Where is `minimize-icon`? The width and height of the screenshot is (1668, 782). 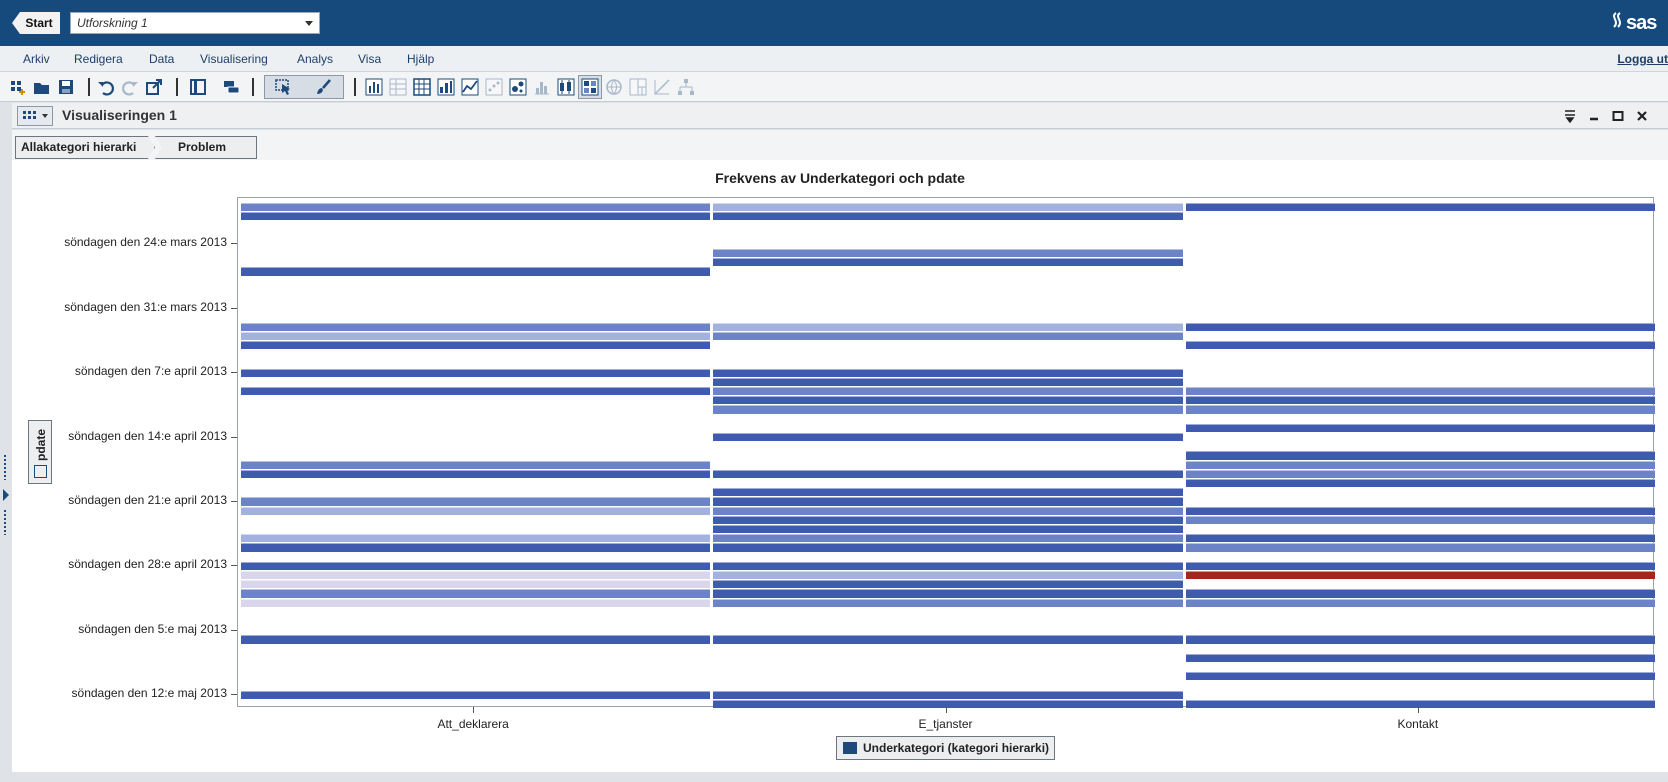 minimize-icon is located at coordinates (1594, 116).